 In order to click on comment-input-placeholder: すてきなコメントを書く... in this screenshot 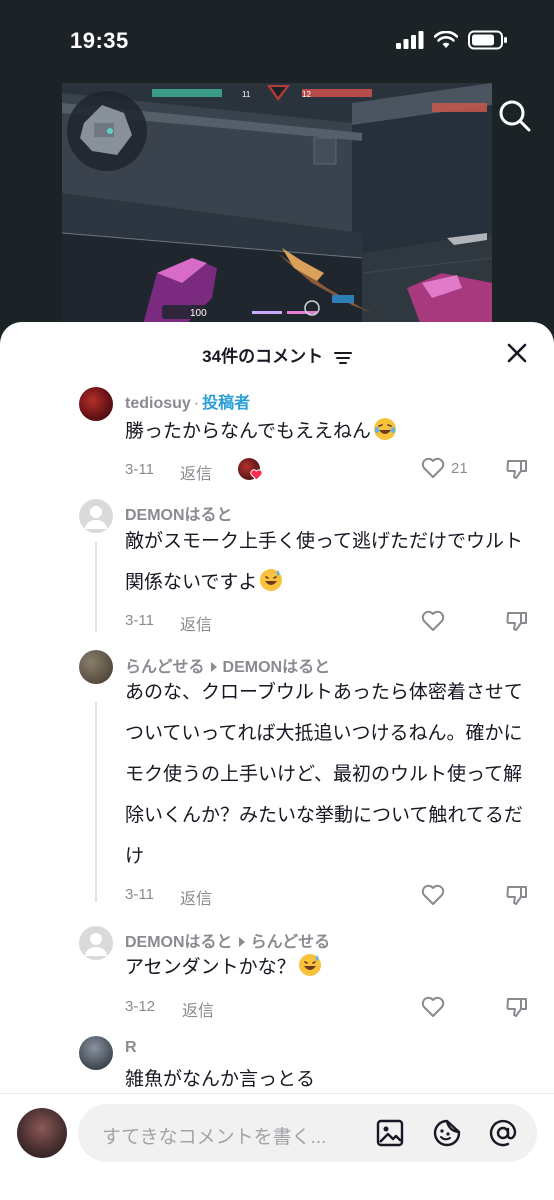, I will do `click(214, 1137)`.